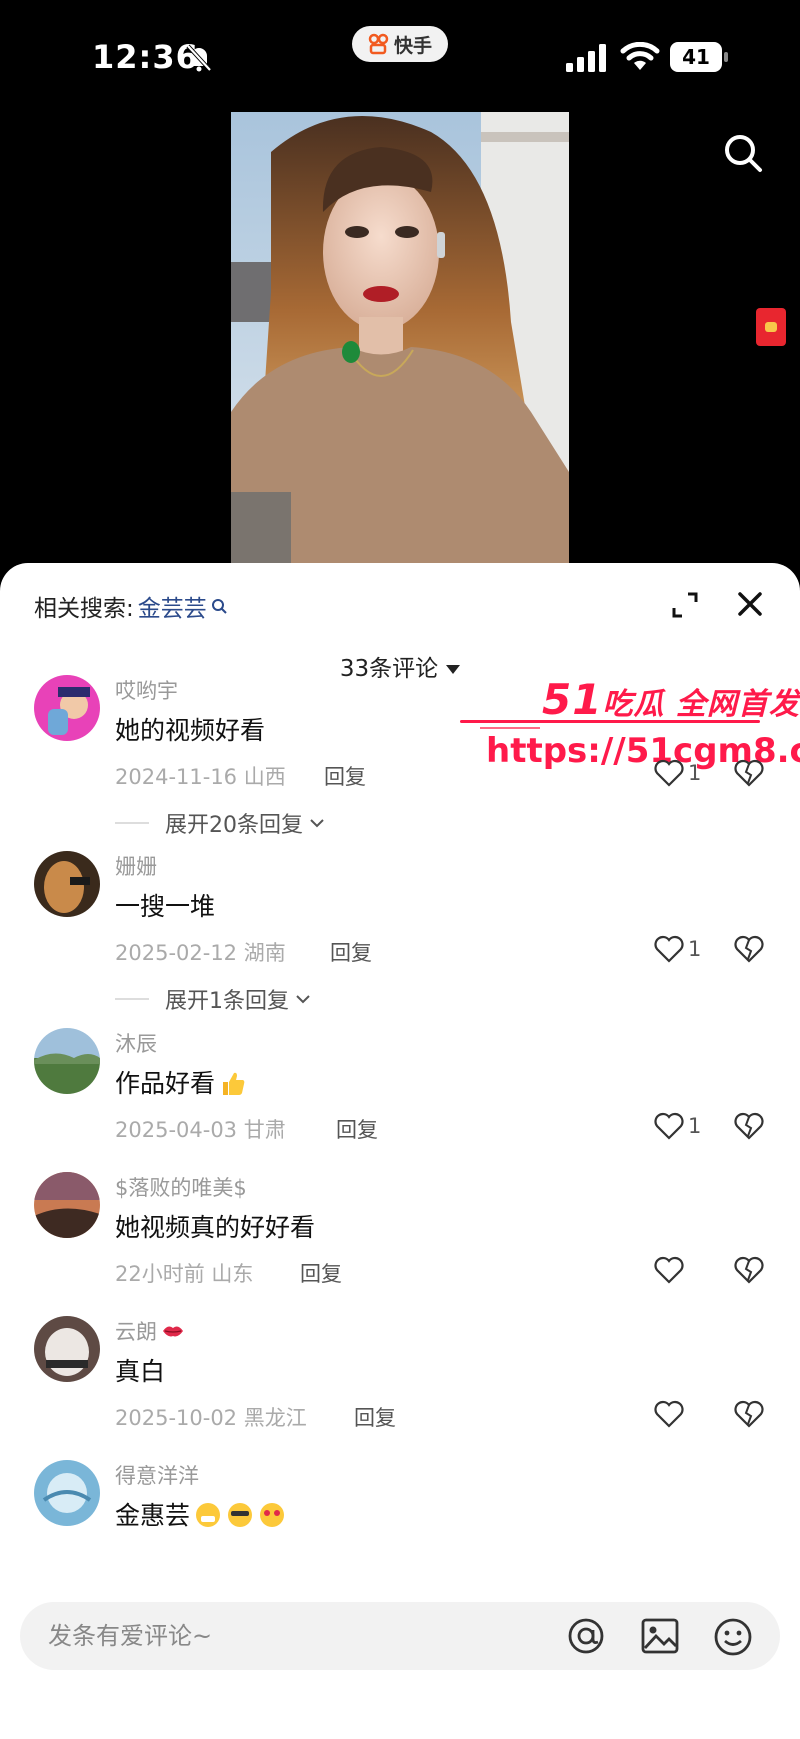  What do you see at coordinates (84, 609) in the screenshot?
I see `related-search-prefix: 相关搜索:` at bounding box center [84, 609].